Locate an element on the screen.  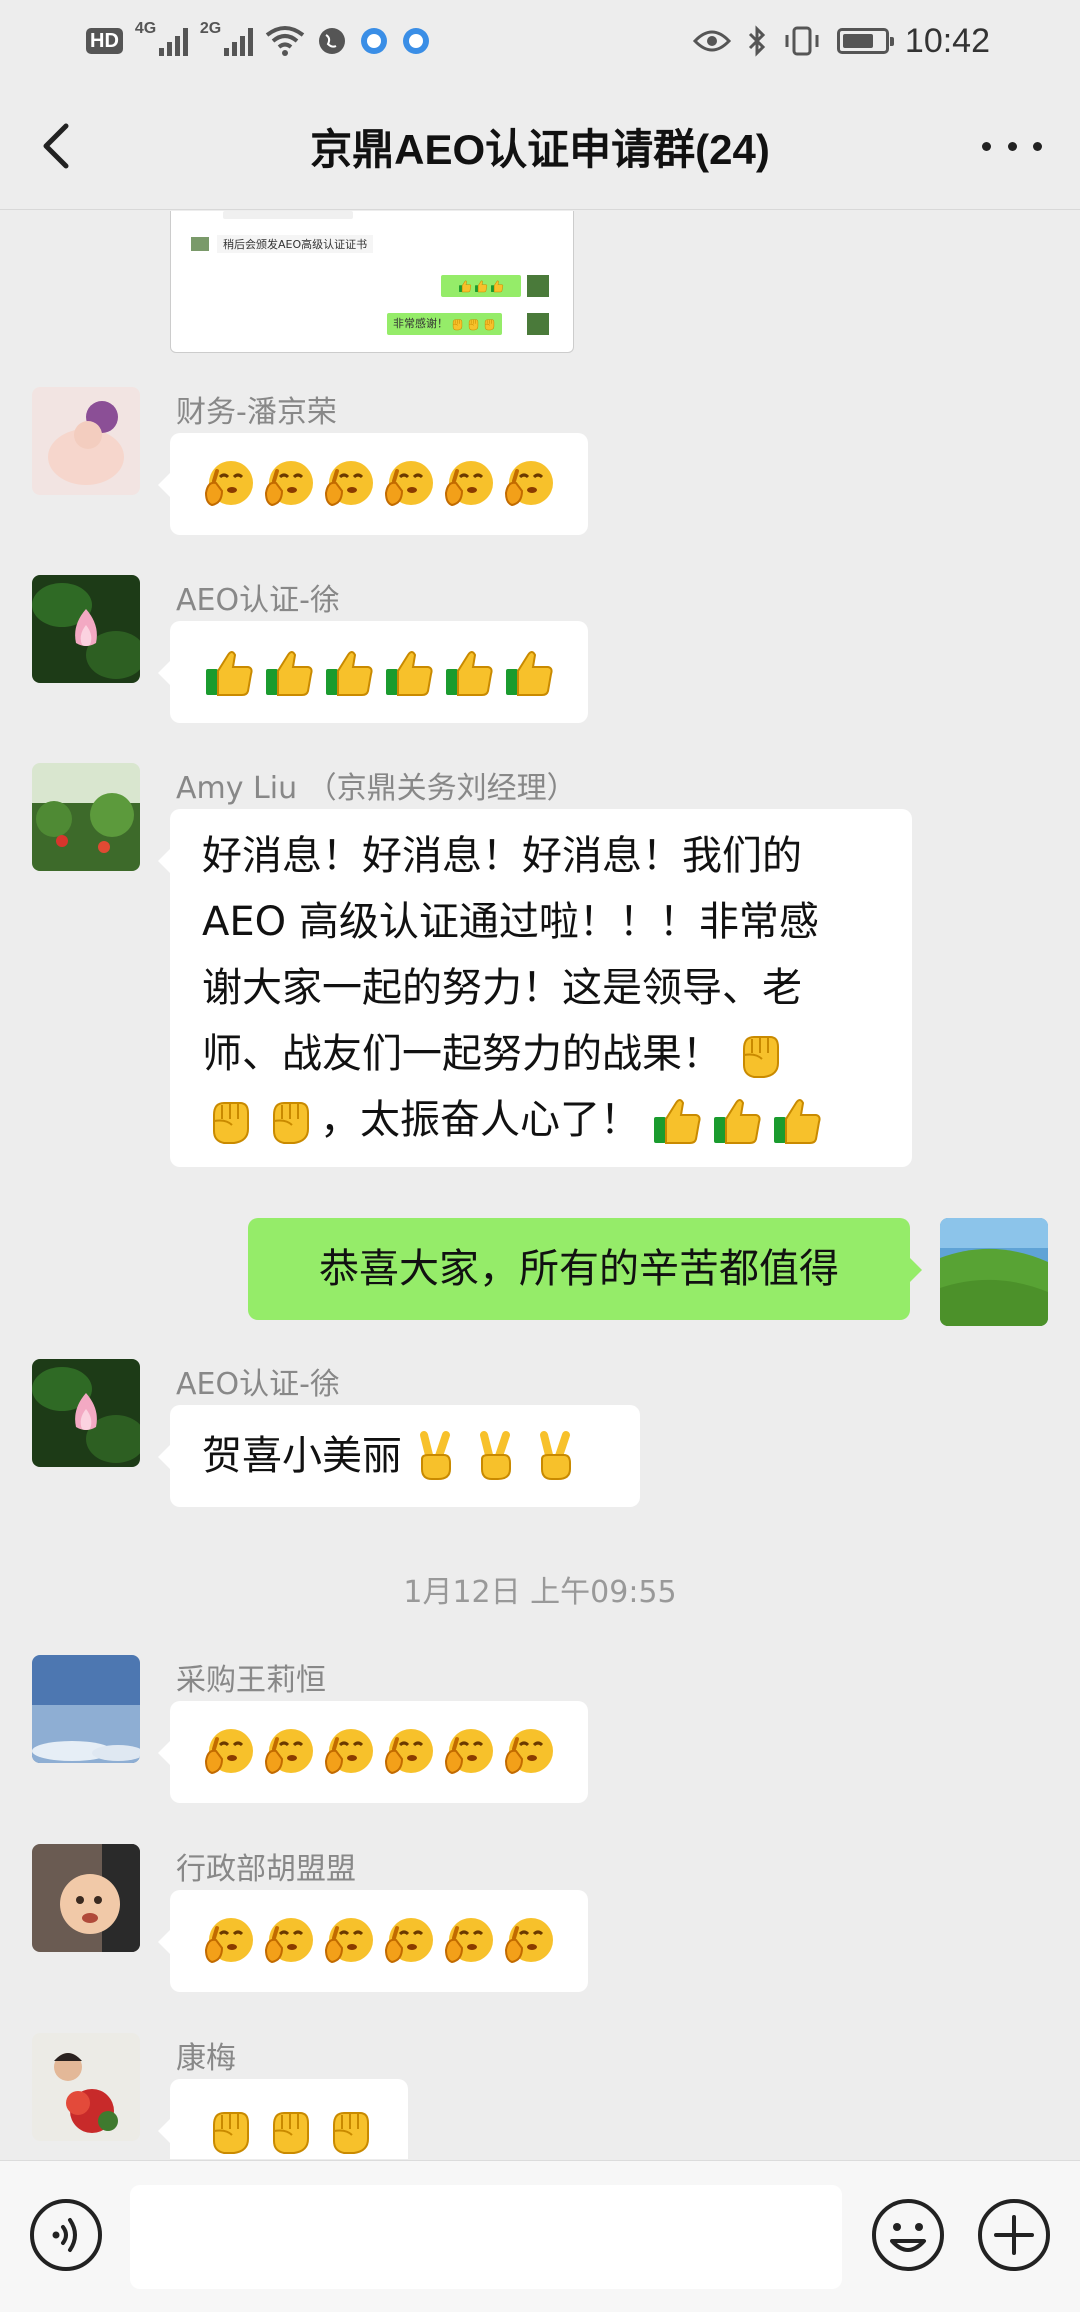
message-input is located at coordinates (486, 2237).